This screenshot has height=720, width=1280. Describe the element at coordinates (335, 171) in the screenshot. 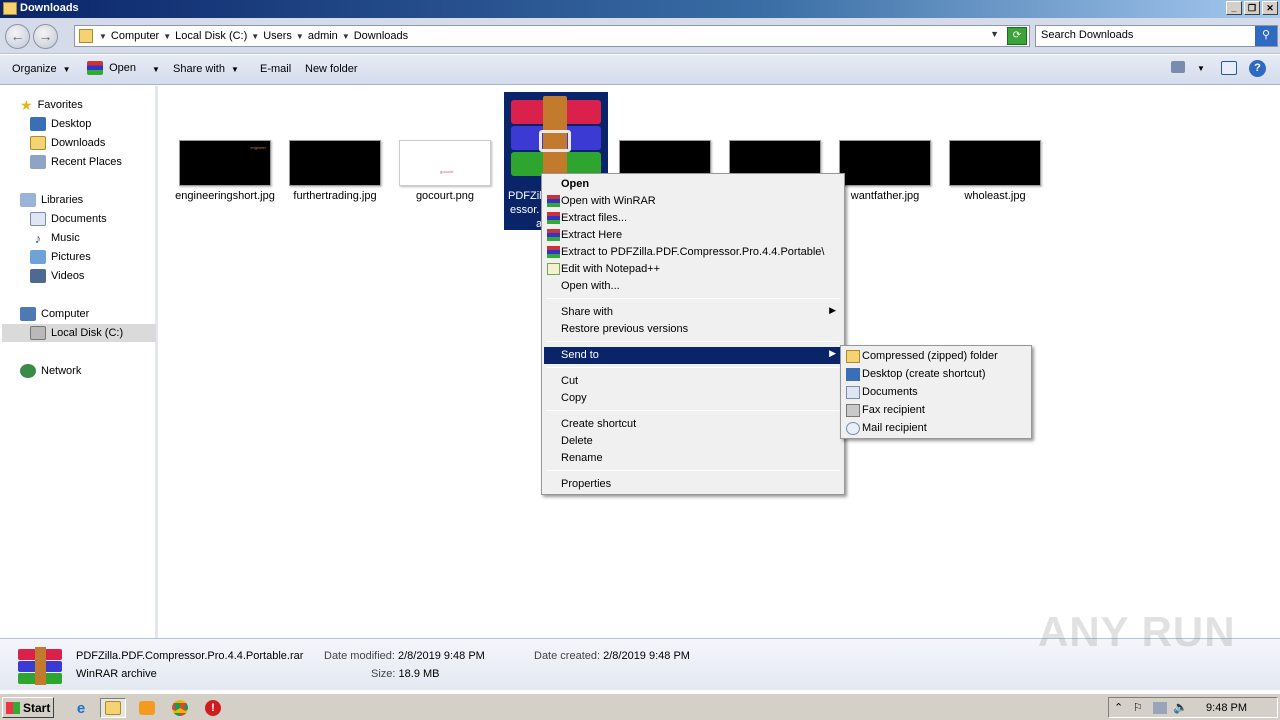

I see `file-item: furthertrading.jpg` at that location.